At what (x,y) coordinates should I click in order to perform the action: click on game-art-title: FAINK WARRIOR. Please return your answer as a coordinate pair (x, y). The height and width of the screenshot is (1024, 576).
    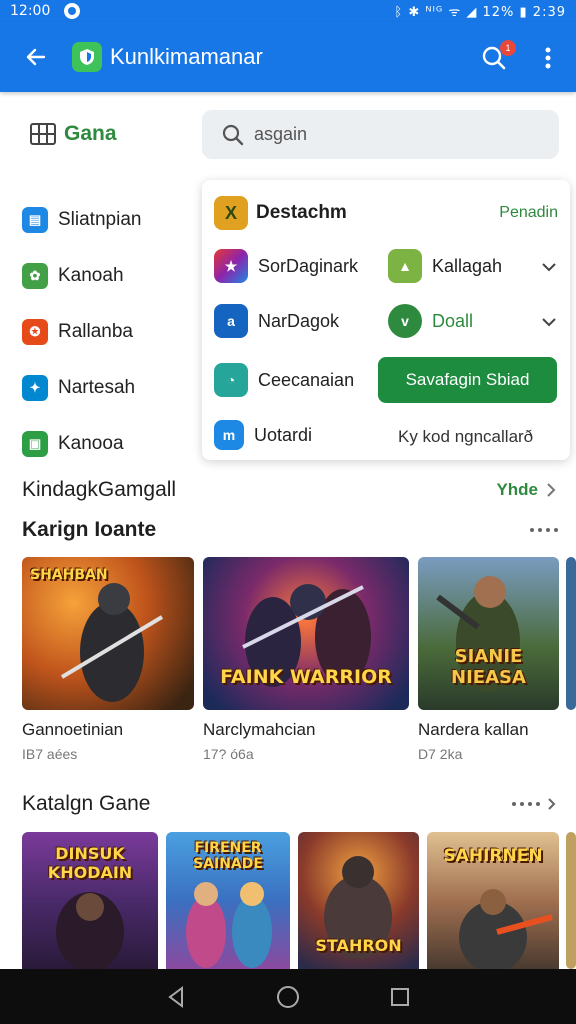
    Looking at the image, I should click on (306, 677).